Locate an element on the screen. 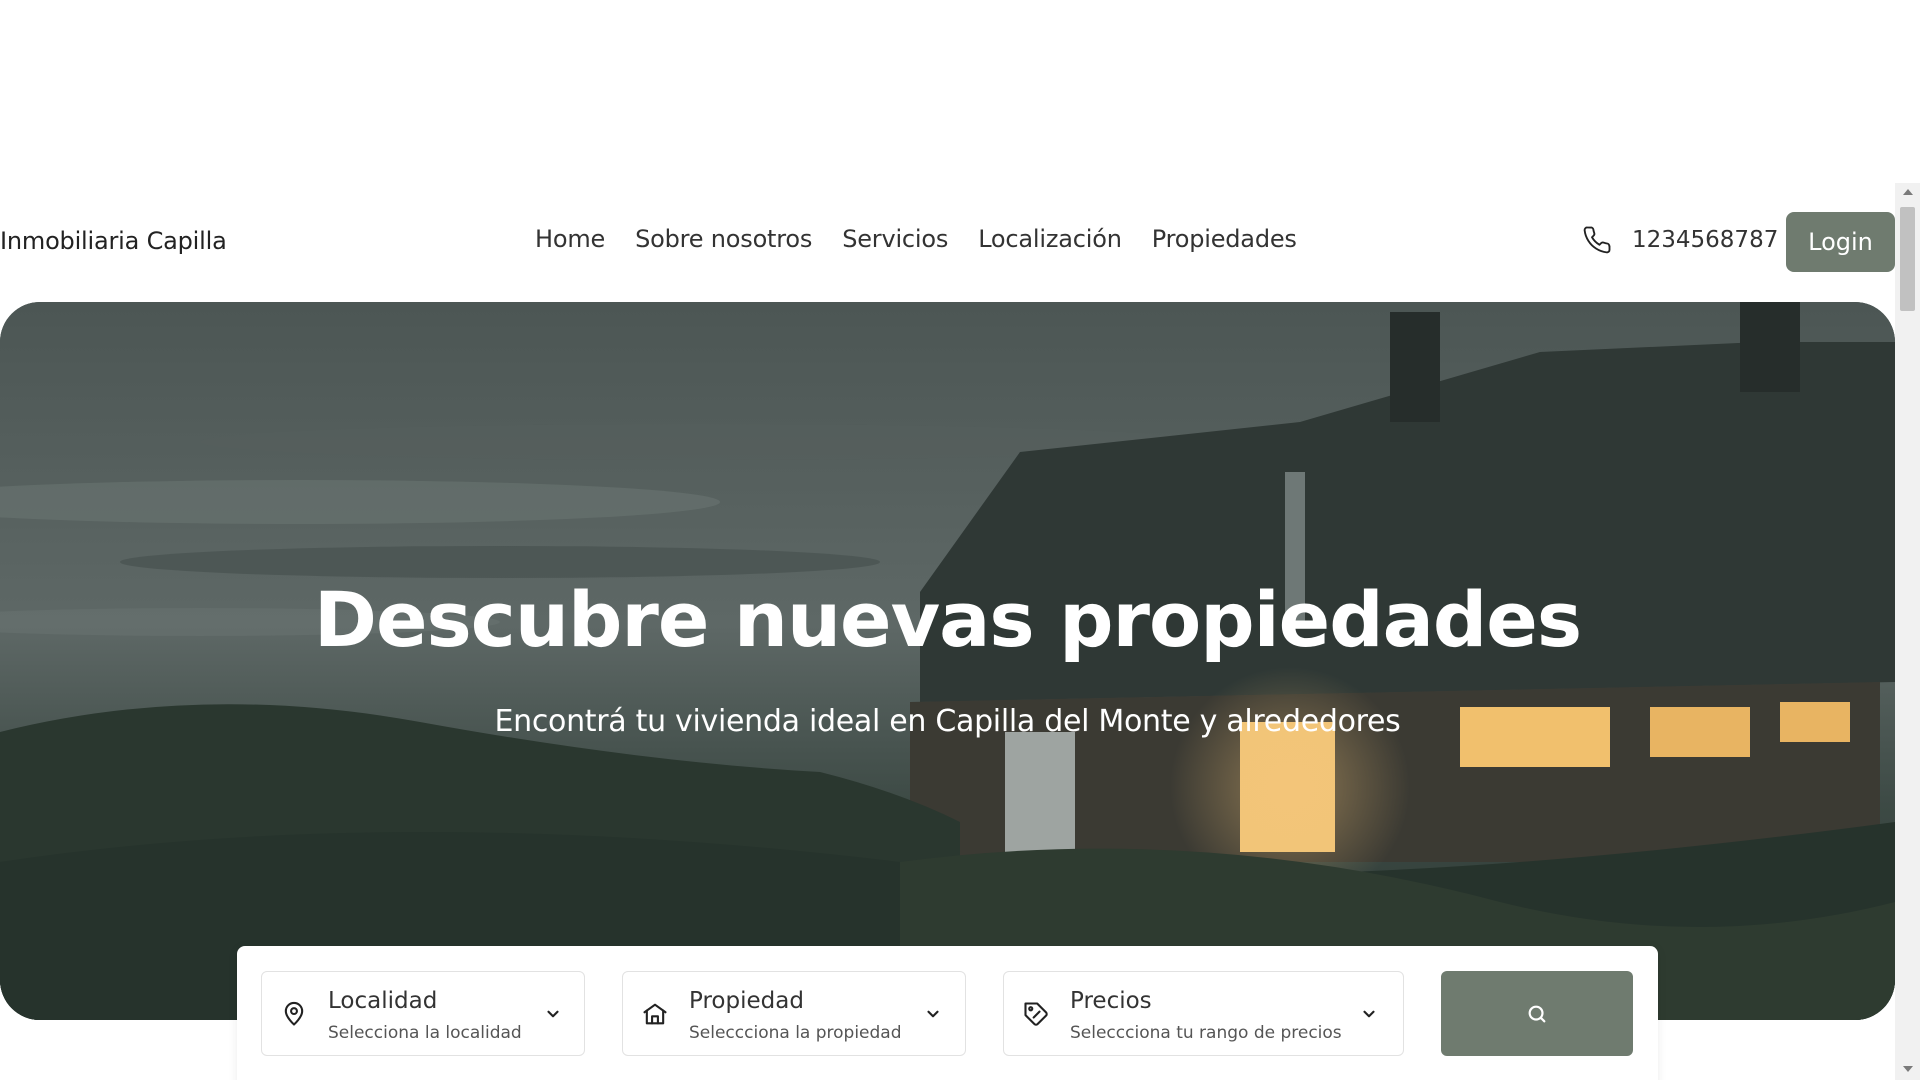 The height and width of the screenshot is (1080, 1920). precios-select: Precios Seleccciona tu rango de precios is located at coordinates (1203, 1013).